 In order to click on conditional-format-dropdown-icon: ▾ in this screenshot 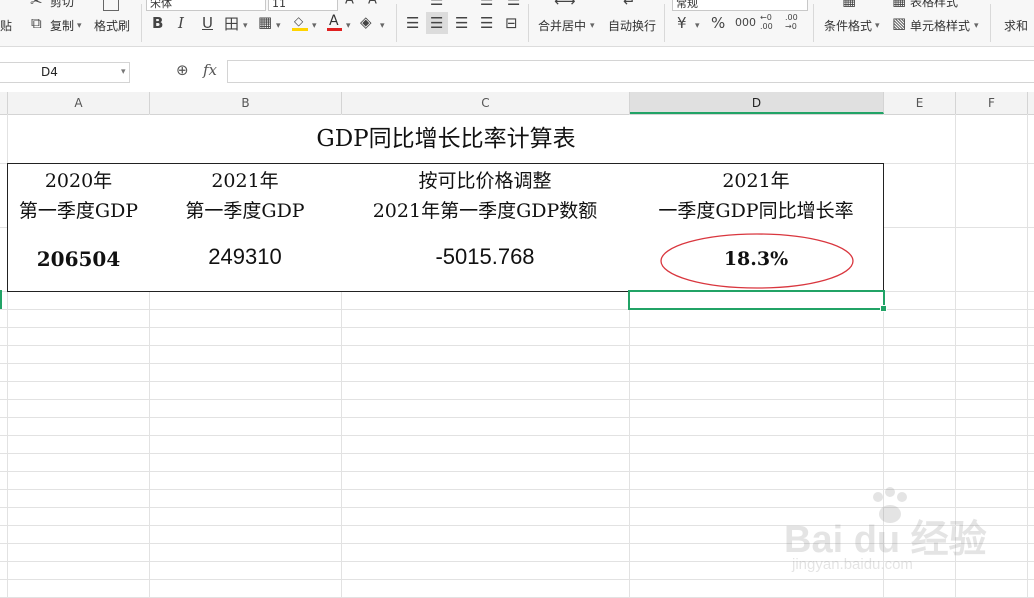, I will do `click(877, 26)`.